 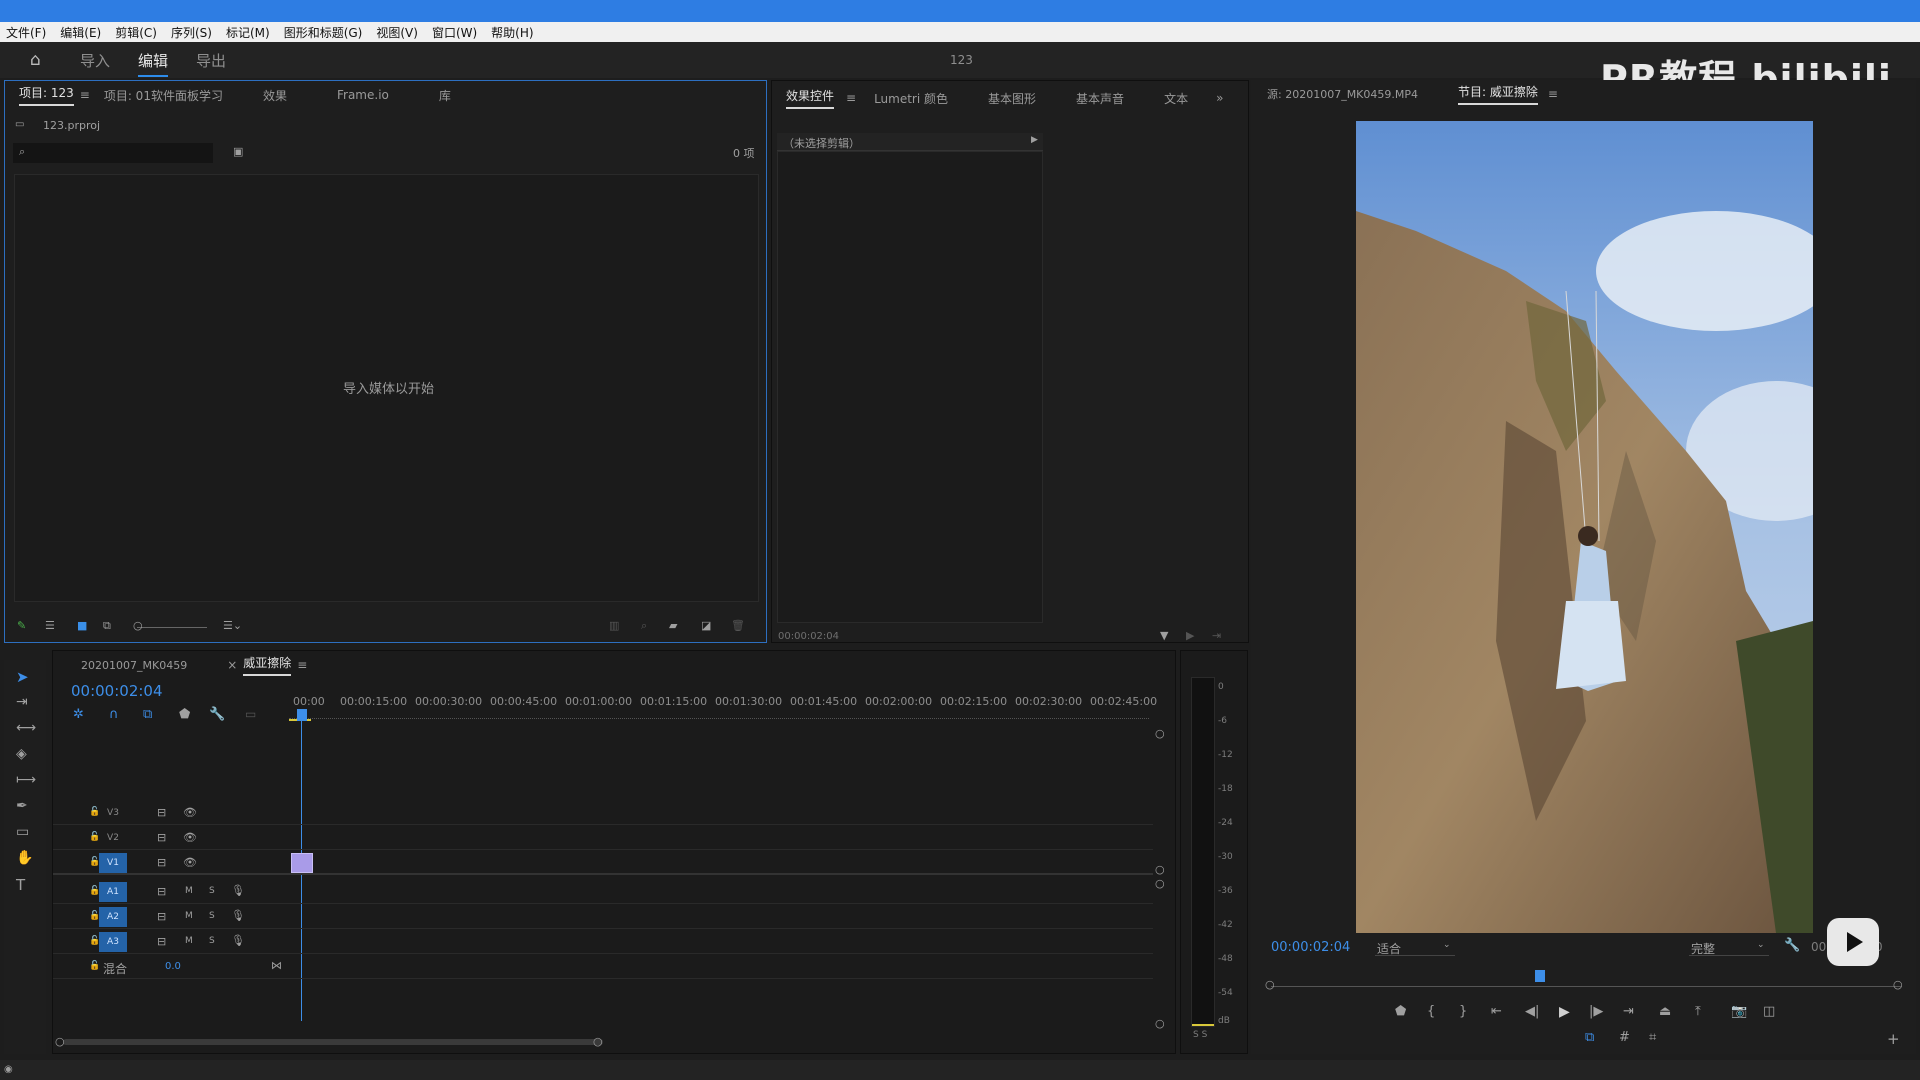 I want to click on add-keyframe-icon: ▶, so click(x=1190, y=635).